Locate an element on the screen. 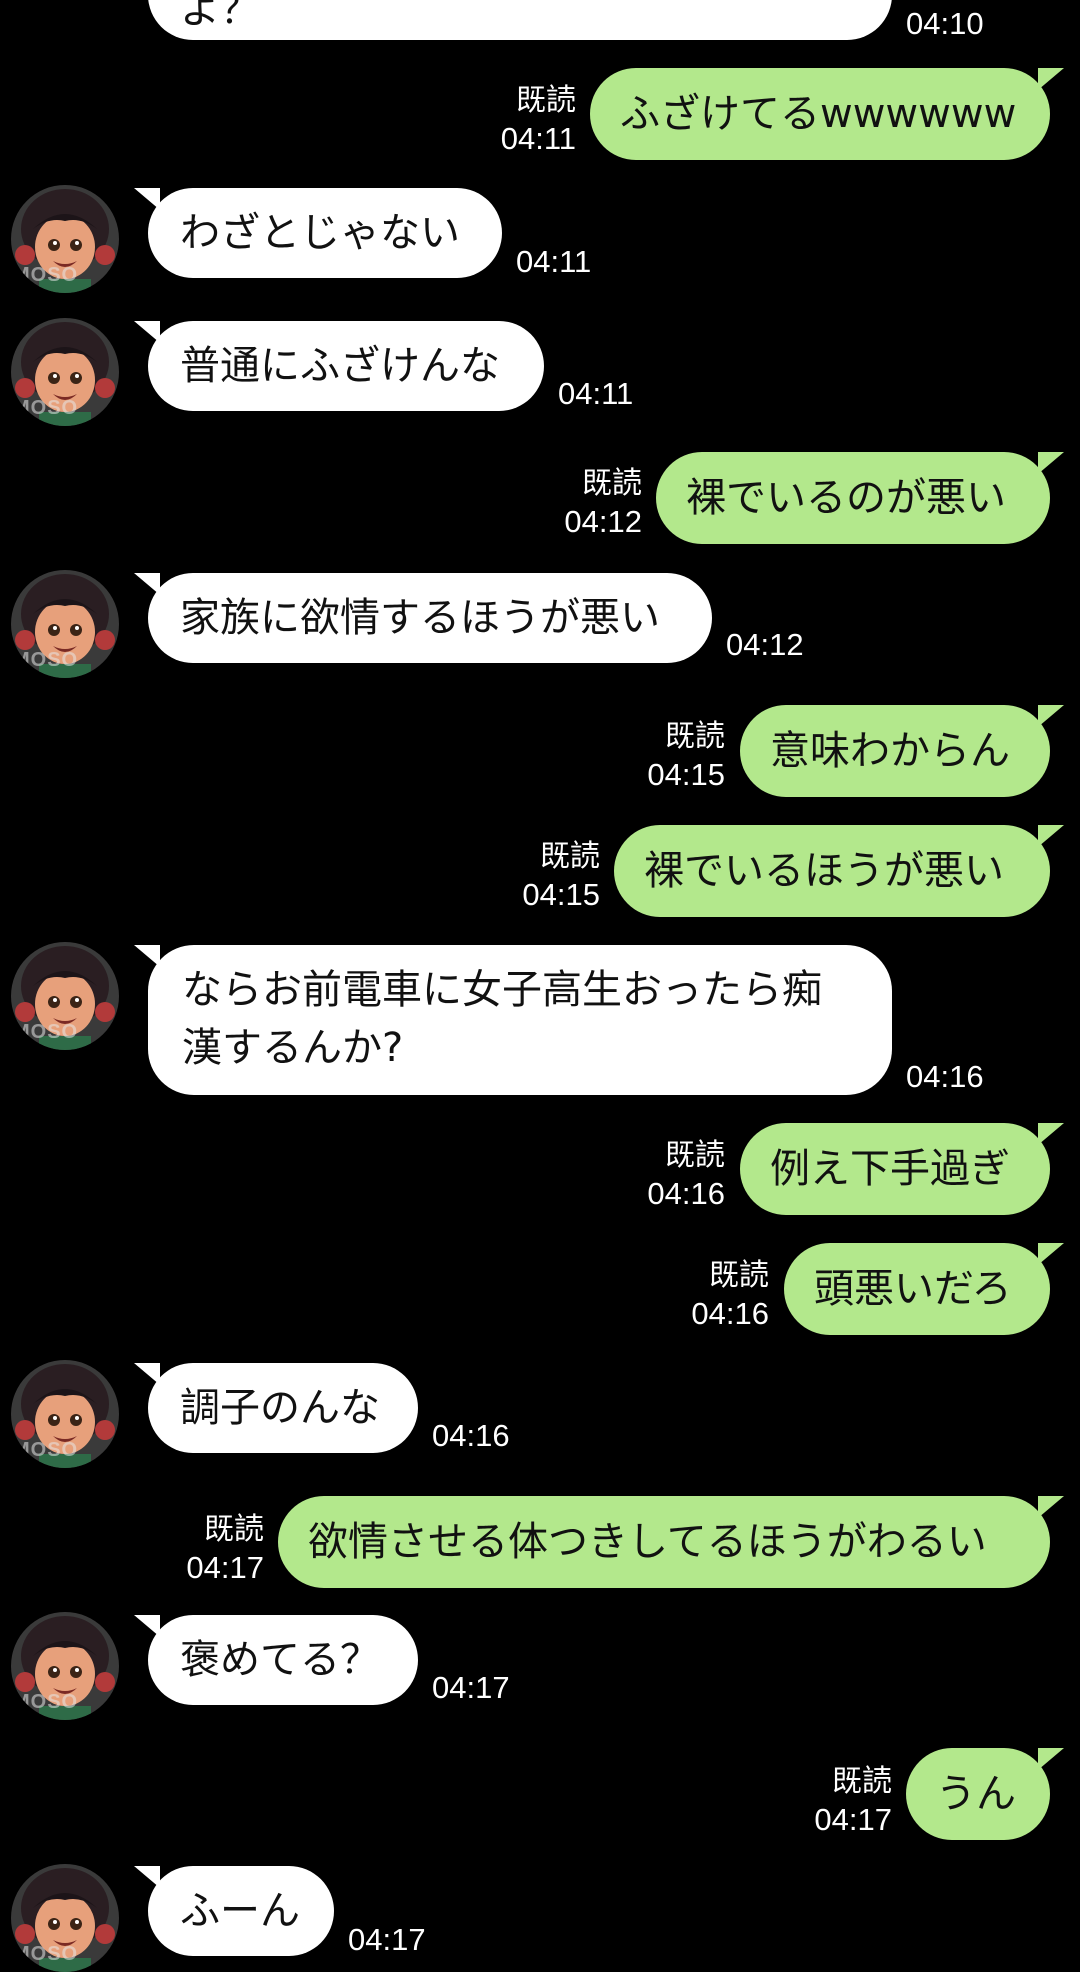 The width and height of the screenshot is (1080, 1972). read-receipt: 既読 04:11 is located at coordinates (538, 120).